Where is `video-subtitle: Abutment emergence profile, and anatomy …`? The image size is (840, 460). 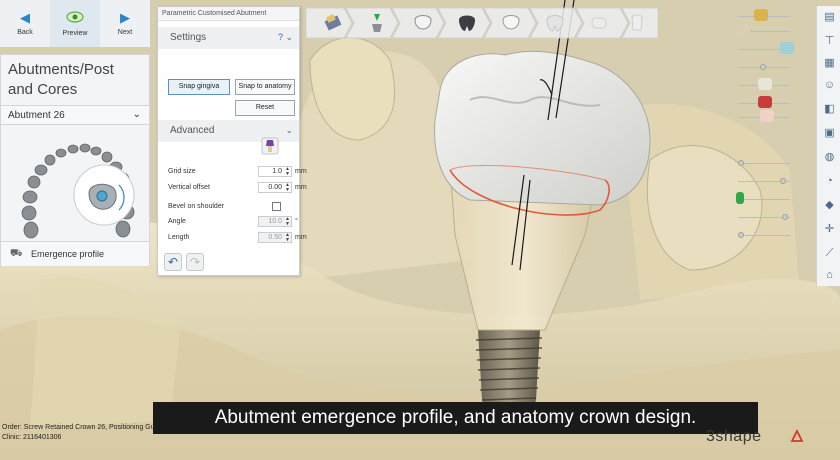
video-subtitle: Abutment emergence profile, and anatomy … is located at coordinates (455, 418).